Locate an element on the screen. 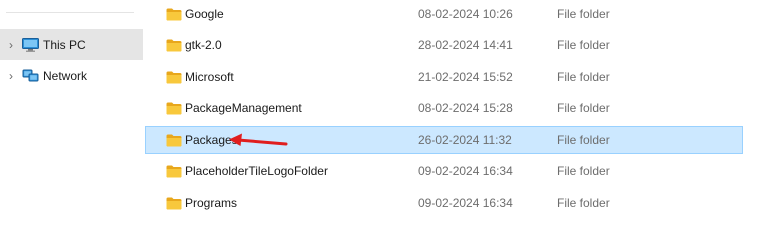 Image resolution: width=768 pixels, height=240 pixels. file-name: Microsoft is located at coordinates (209, 77).